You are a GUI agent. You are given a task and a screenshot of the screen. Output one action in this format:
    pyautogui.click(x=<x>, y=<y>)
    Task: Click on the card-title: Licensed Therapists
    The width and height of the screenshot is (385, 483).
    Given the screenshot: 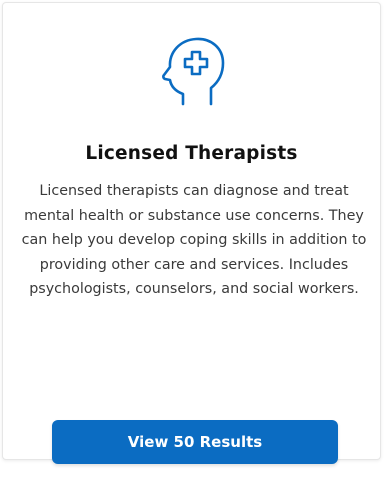 What is the action you would take?
    pyautogui.click(x=191, y=153)
    